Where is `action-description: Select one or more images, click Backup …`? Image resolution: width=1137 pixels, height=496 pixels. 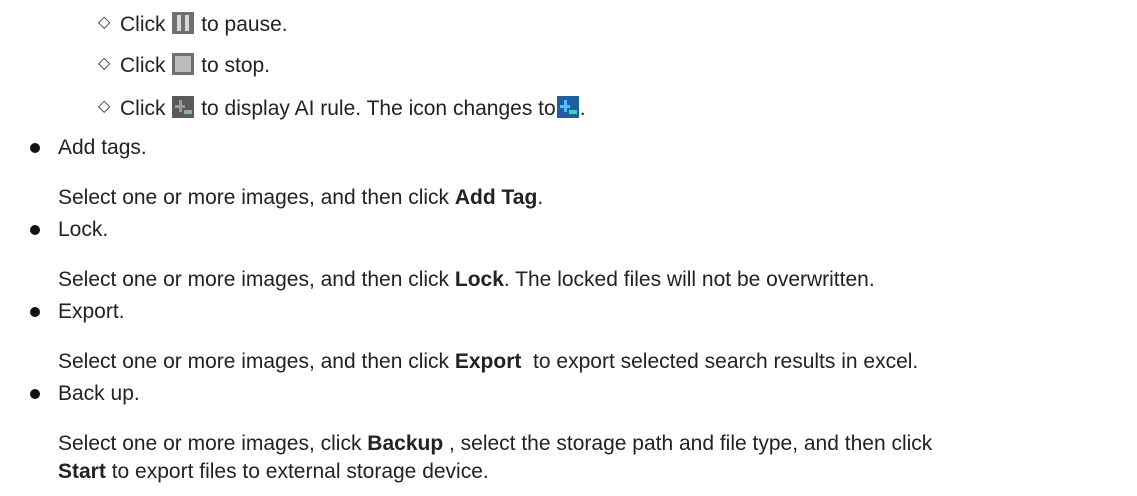 action-description: Select one or more images, click Backup … is located at coordinates (495, 443).